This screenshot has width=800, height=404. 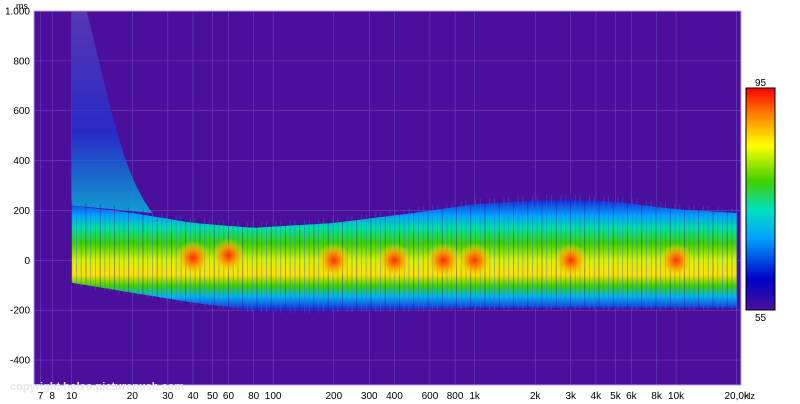 What do you see at coordinates (20, 361) in the screenshot?
I see `y-tick-label: -400` at bounding box center [20, 361].